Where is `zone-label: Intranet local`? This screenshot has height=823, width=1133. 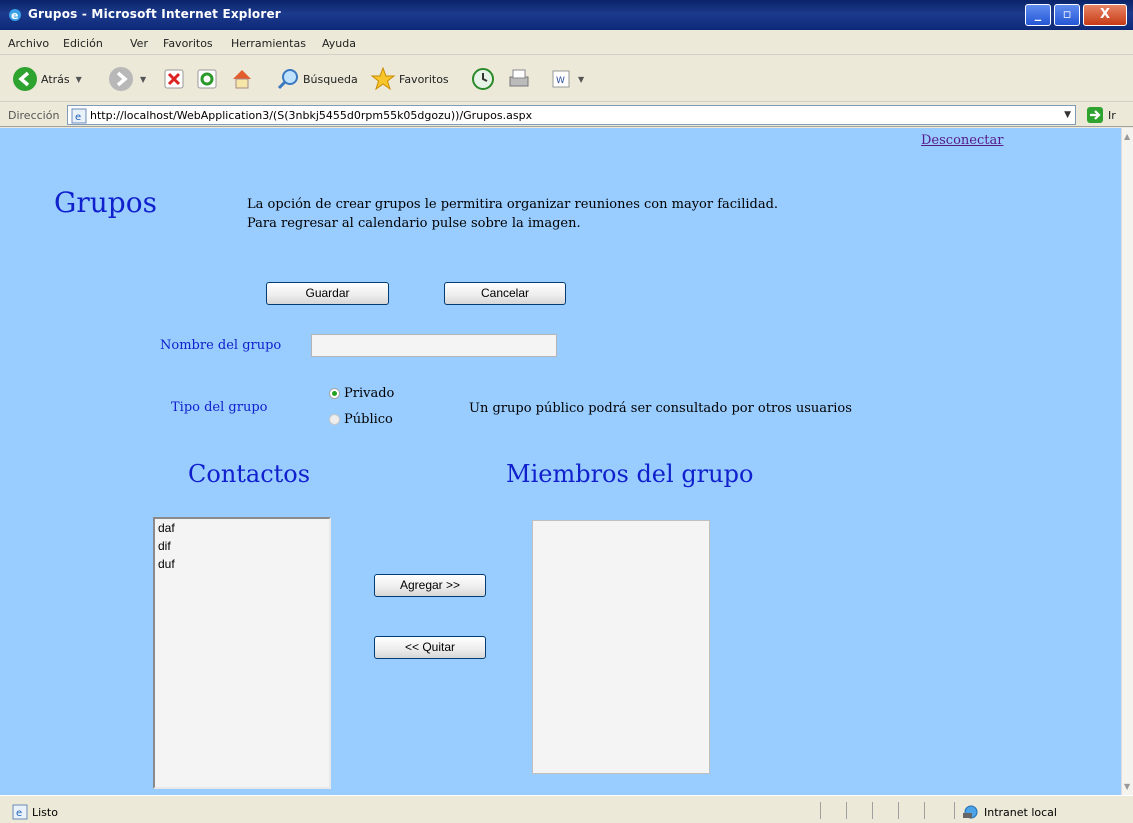 zone-label: Intranet local is located at coordinates (1020, 812).